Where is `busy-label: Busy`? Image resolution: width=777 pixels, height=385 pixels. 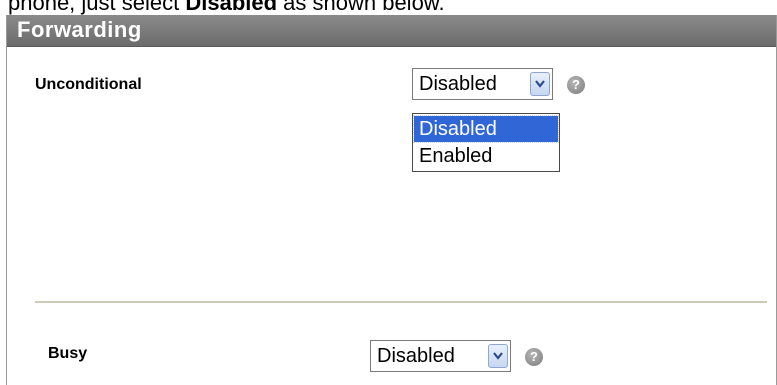
busy-label: Busy is located at coordinates (68, 353).